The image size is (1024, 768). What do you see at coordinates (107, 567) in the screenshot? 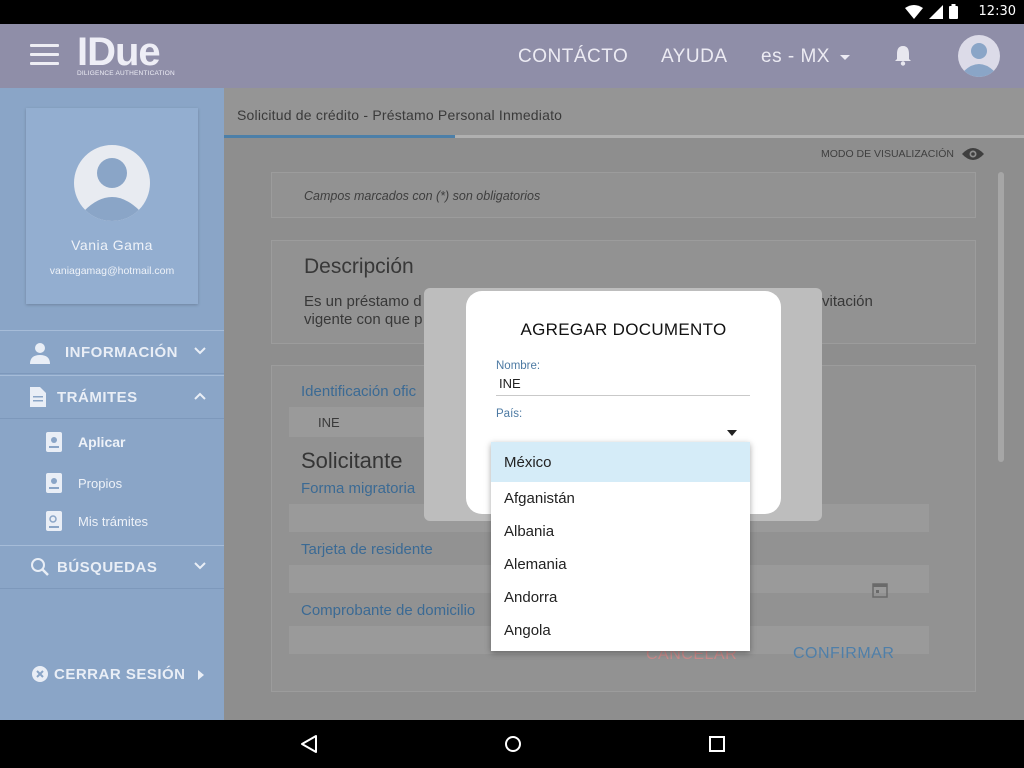
I see `menu-label: BÚSQUEDAS` at bounding box center [107, 567].